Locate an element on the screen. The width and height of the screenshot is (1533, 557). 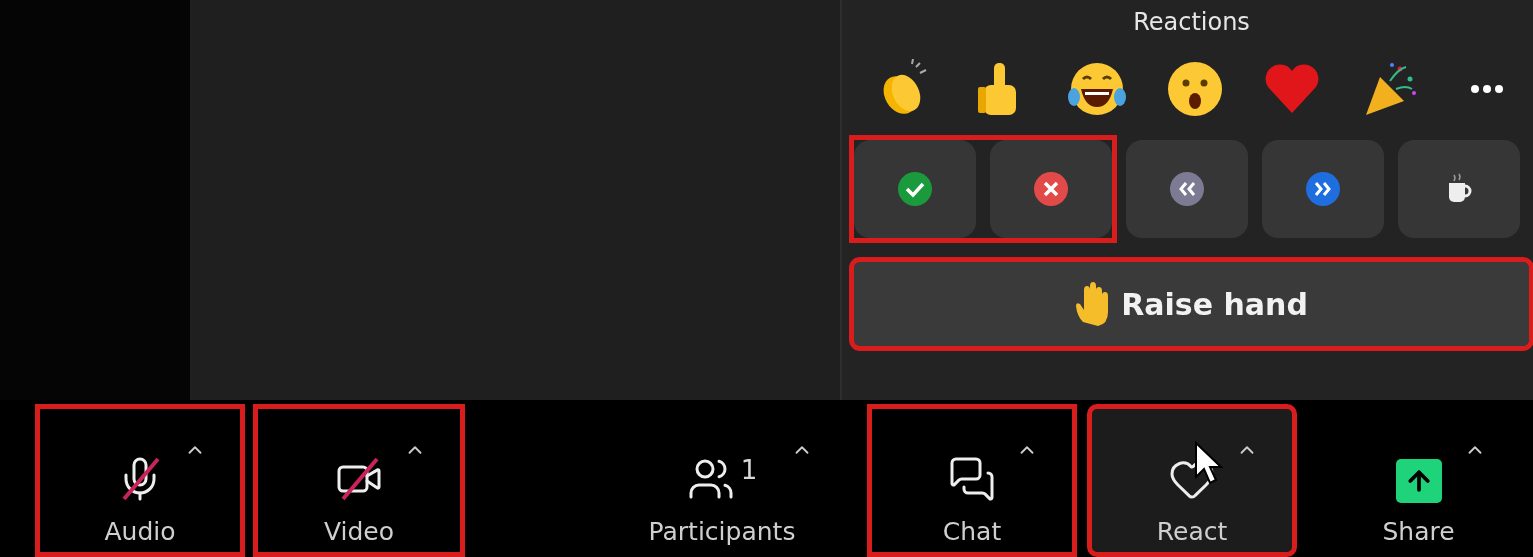
chat-icon is located at coordinates (972, 479).